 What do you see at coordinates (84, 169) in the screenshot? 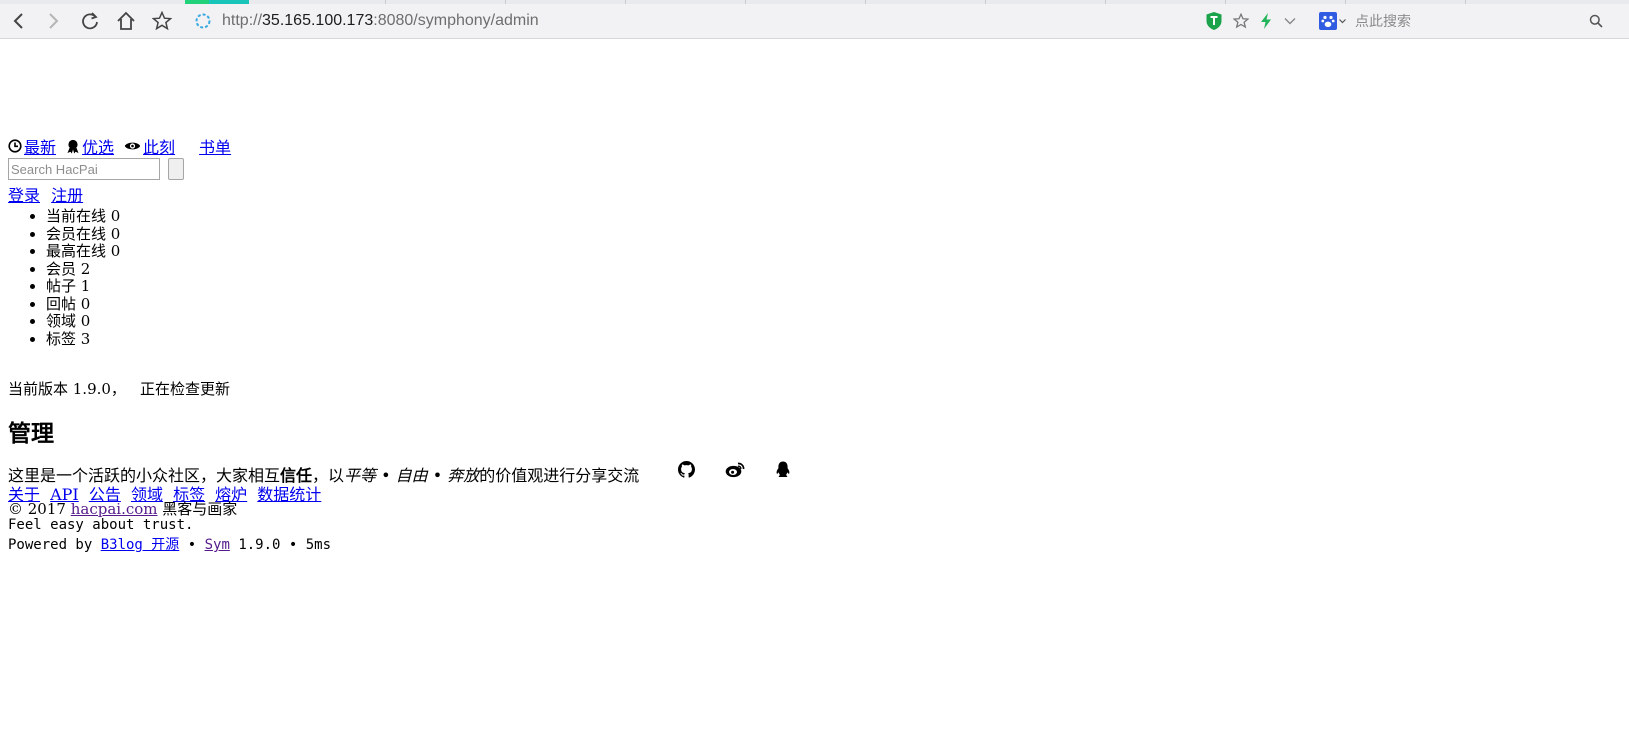
I see `site-search-input` at bounding box center [84, 169].